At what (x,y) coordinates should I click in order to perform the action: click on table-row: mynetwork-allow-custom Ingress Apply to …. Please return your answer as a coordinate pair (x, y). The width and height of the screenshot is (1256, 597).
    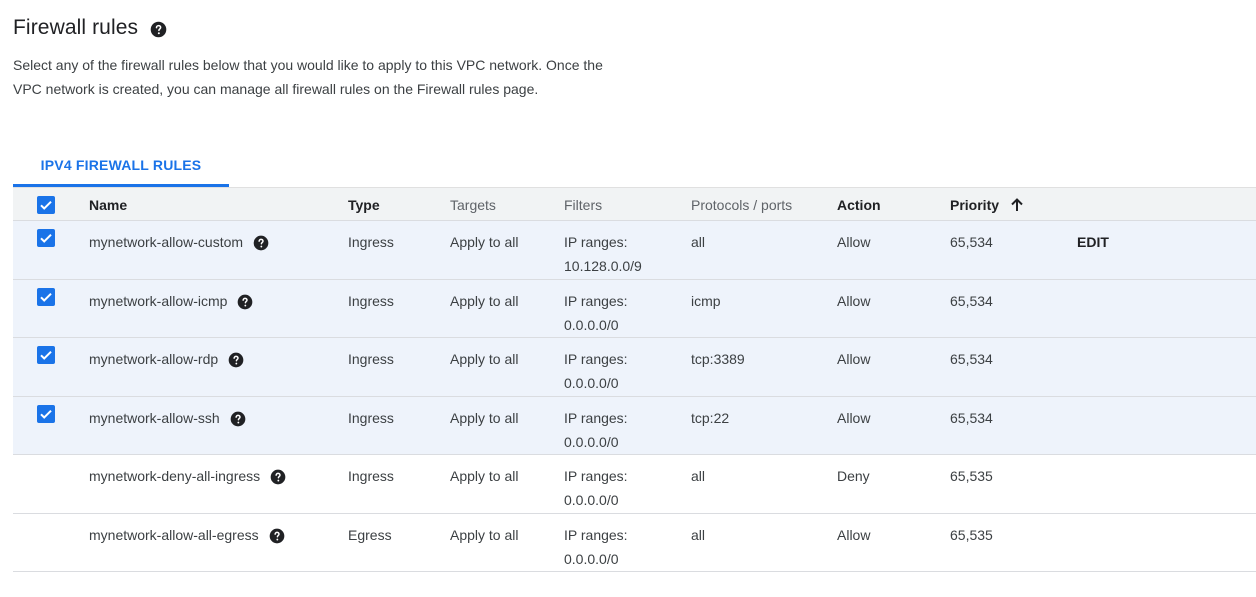
    Looking at the image, I should click on (634, 250).